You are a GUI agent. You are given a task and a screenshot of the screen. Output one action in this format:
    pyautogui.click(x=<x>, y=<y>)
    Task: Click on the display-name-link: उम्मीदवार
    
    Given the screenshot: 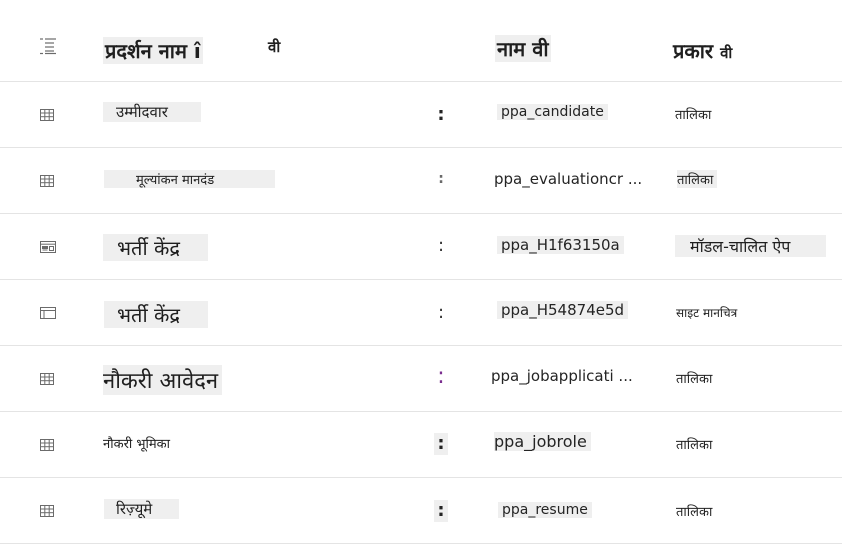 What is the action you would take?
    pyautogui.click(x=152, y=112)
    